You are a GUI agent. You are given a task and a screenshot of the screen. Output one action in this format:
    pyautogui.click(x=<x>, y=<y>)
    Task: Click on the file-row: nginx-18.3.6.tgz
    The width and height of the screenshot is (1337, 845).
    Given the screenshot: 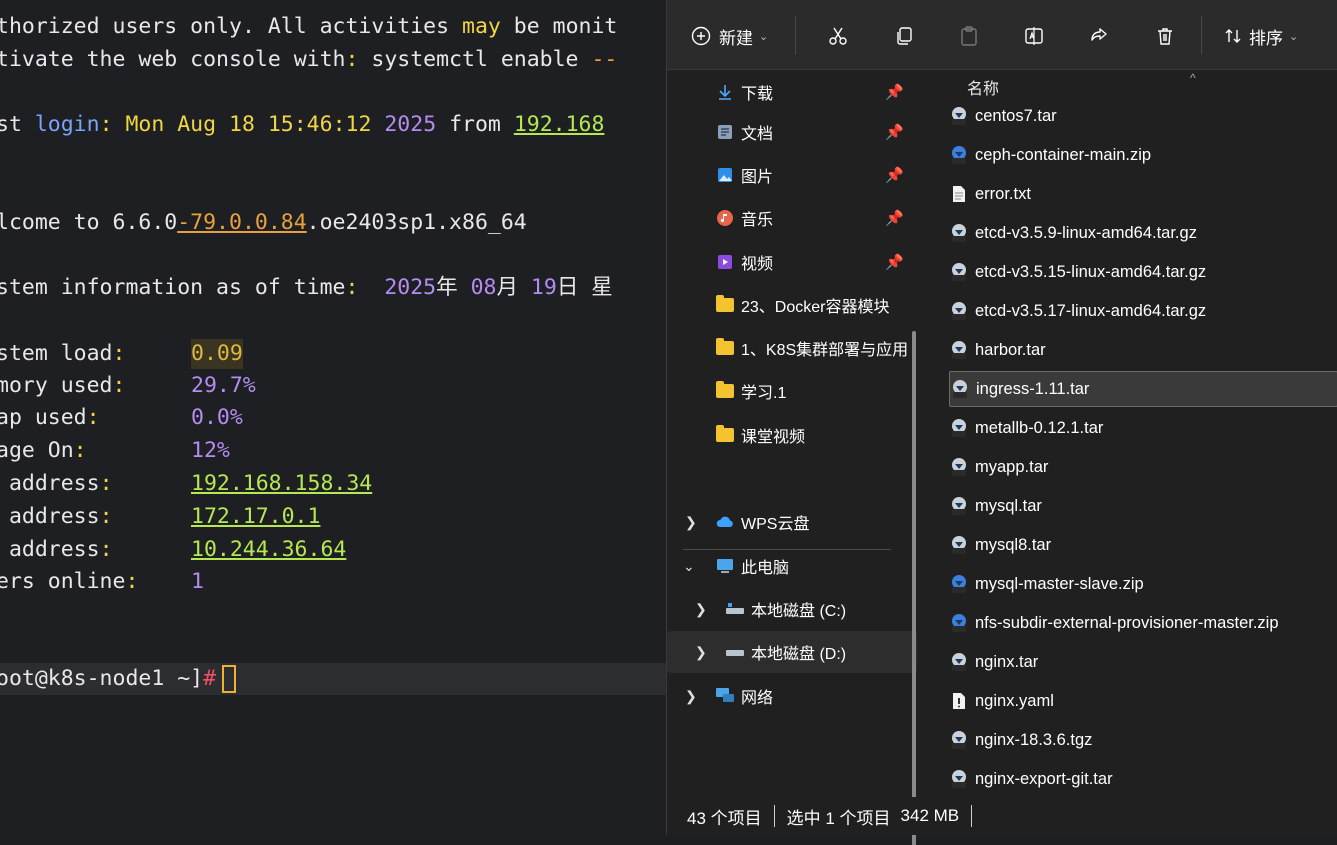 What is the action you would take?
    pyautogui.click(x=1143, y=740)
    